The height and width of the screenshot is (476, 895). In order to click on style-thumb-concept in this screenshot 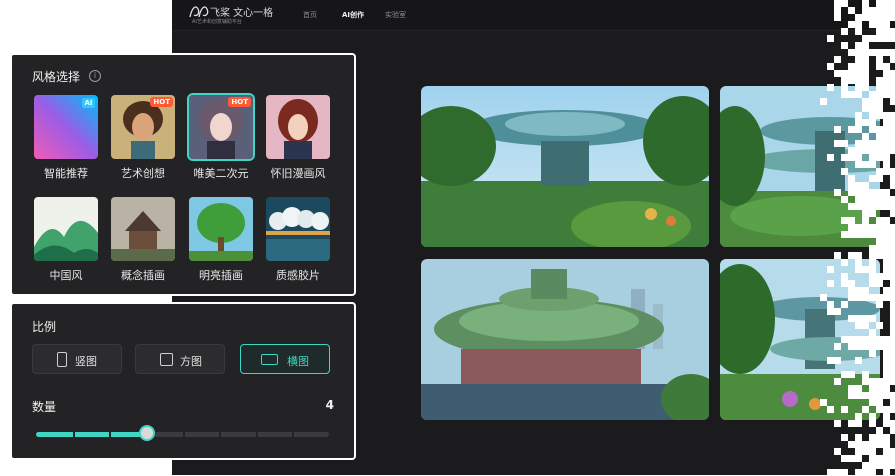, I will do `click(143, 229)`.